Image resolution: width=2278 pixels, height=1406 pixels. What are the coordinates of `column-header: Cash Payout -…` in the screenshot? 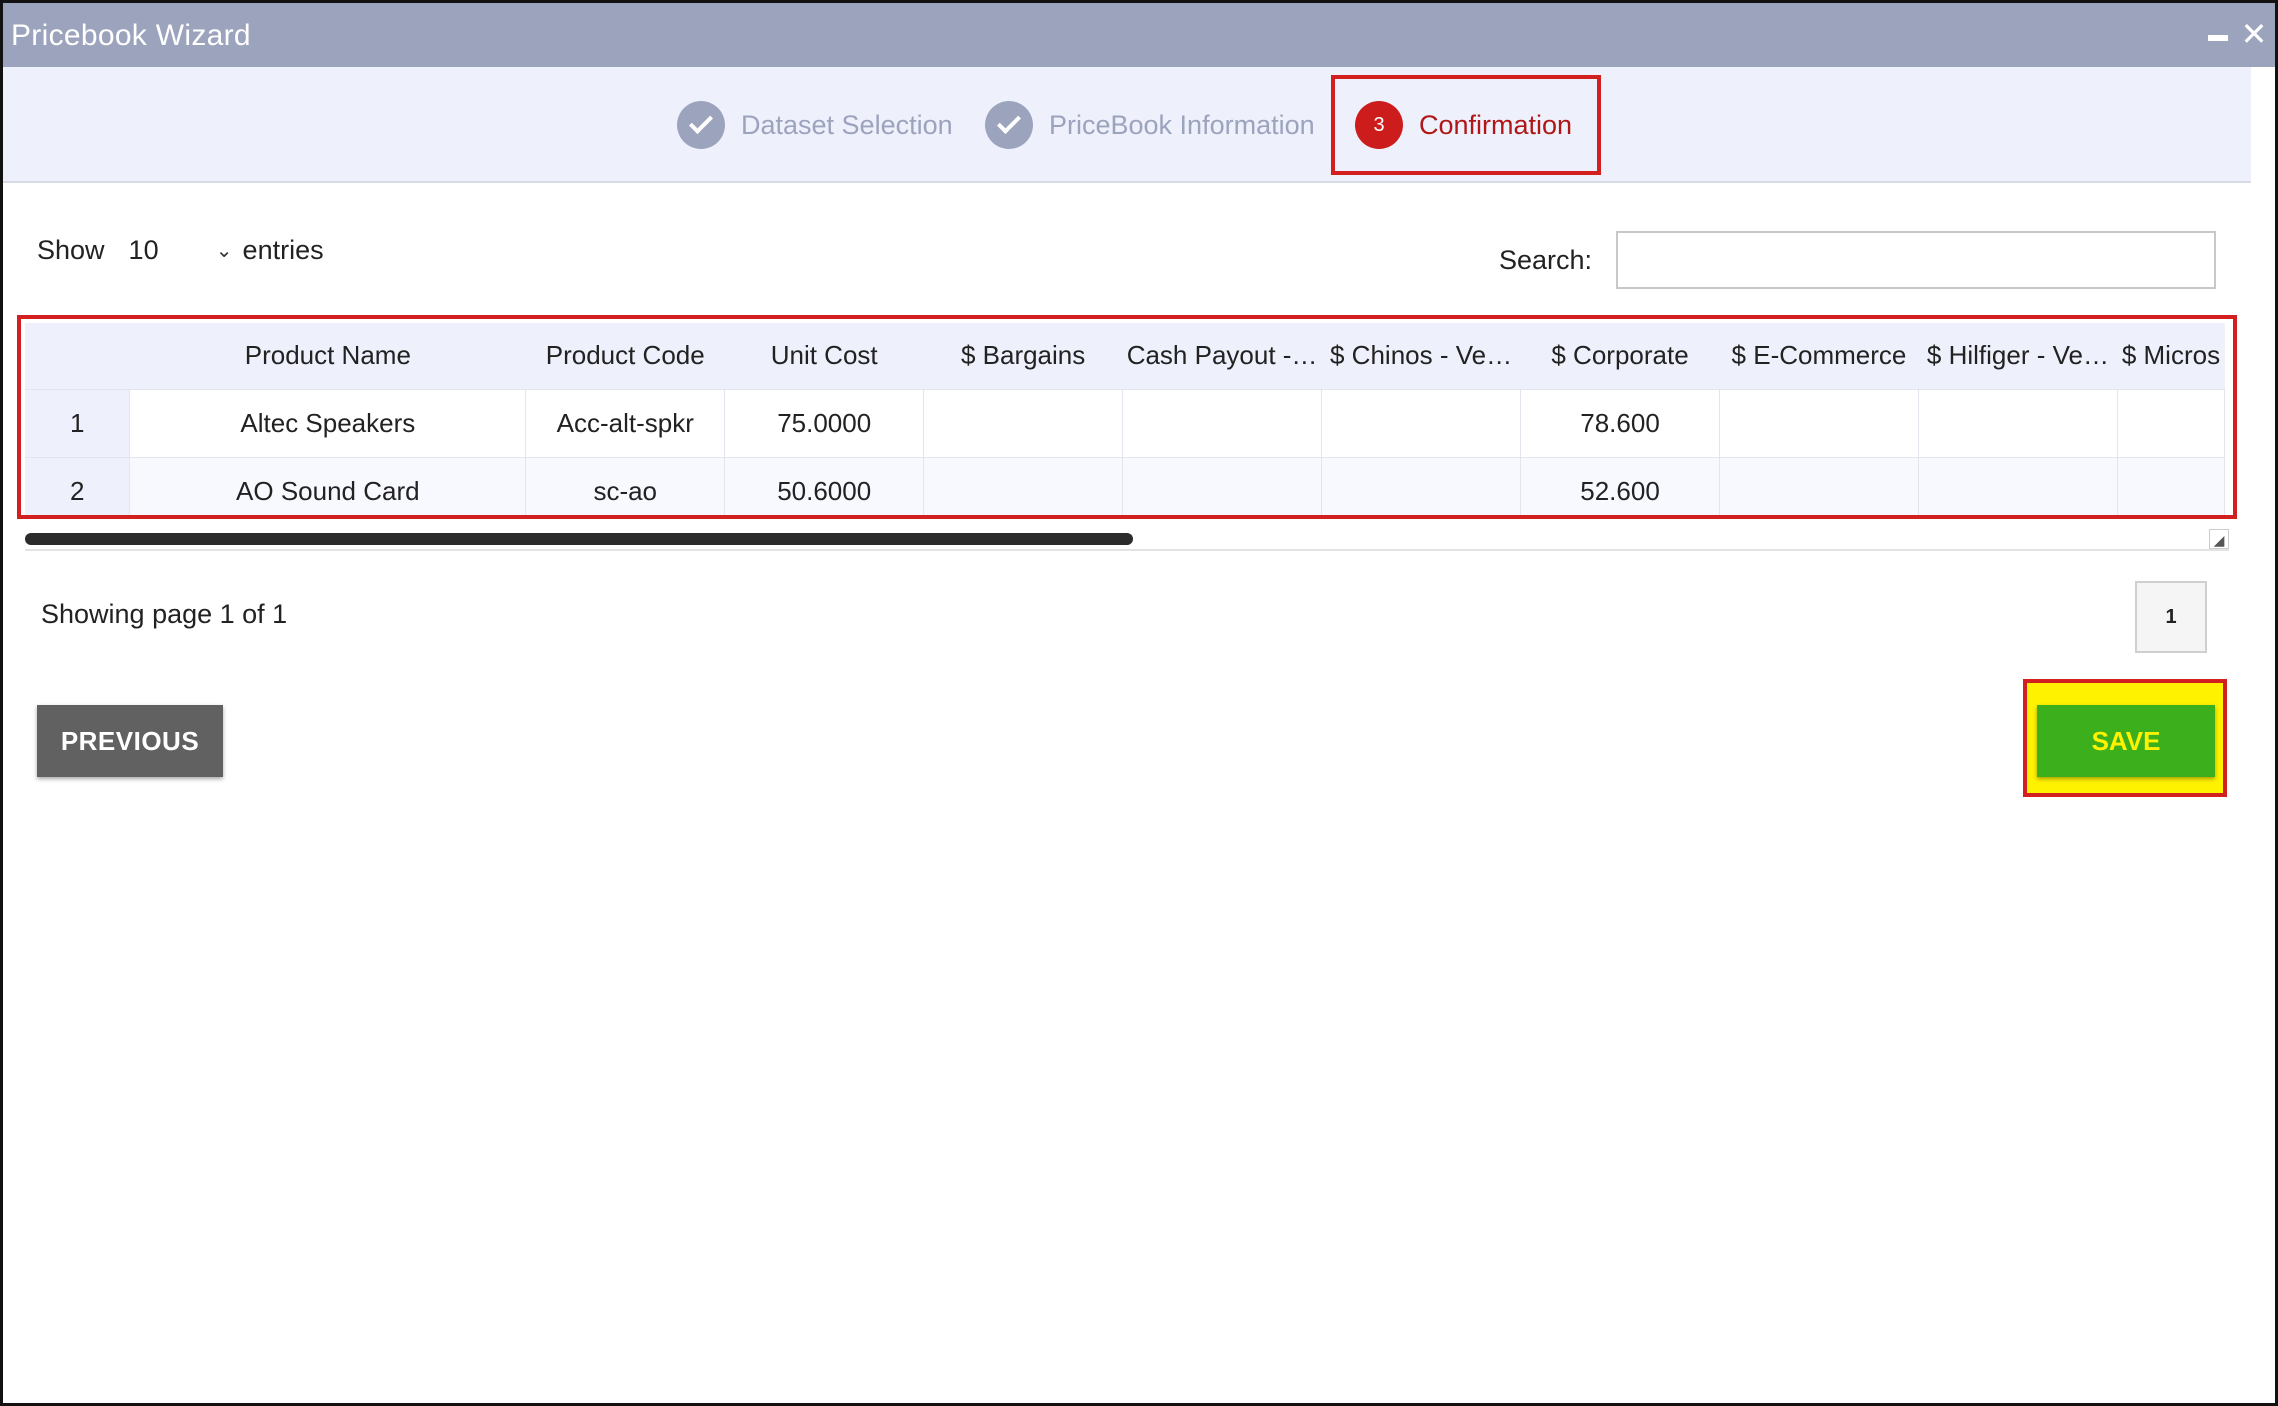 It's located at (1222, 356).